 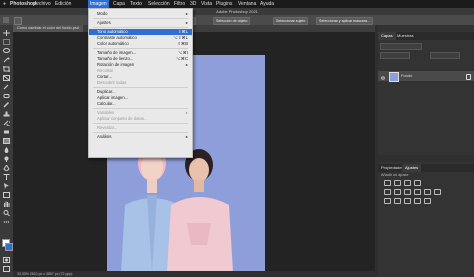 I want to click on dodge-tool-icon, so click(x=6, y=159).